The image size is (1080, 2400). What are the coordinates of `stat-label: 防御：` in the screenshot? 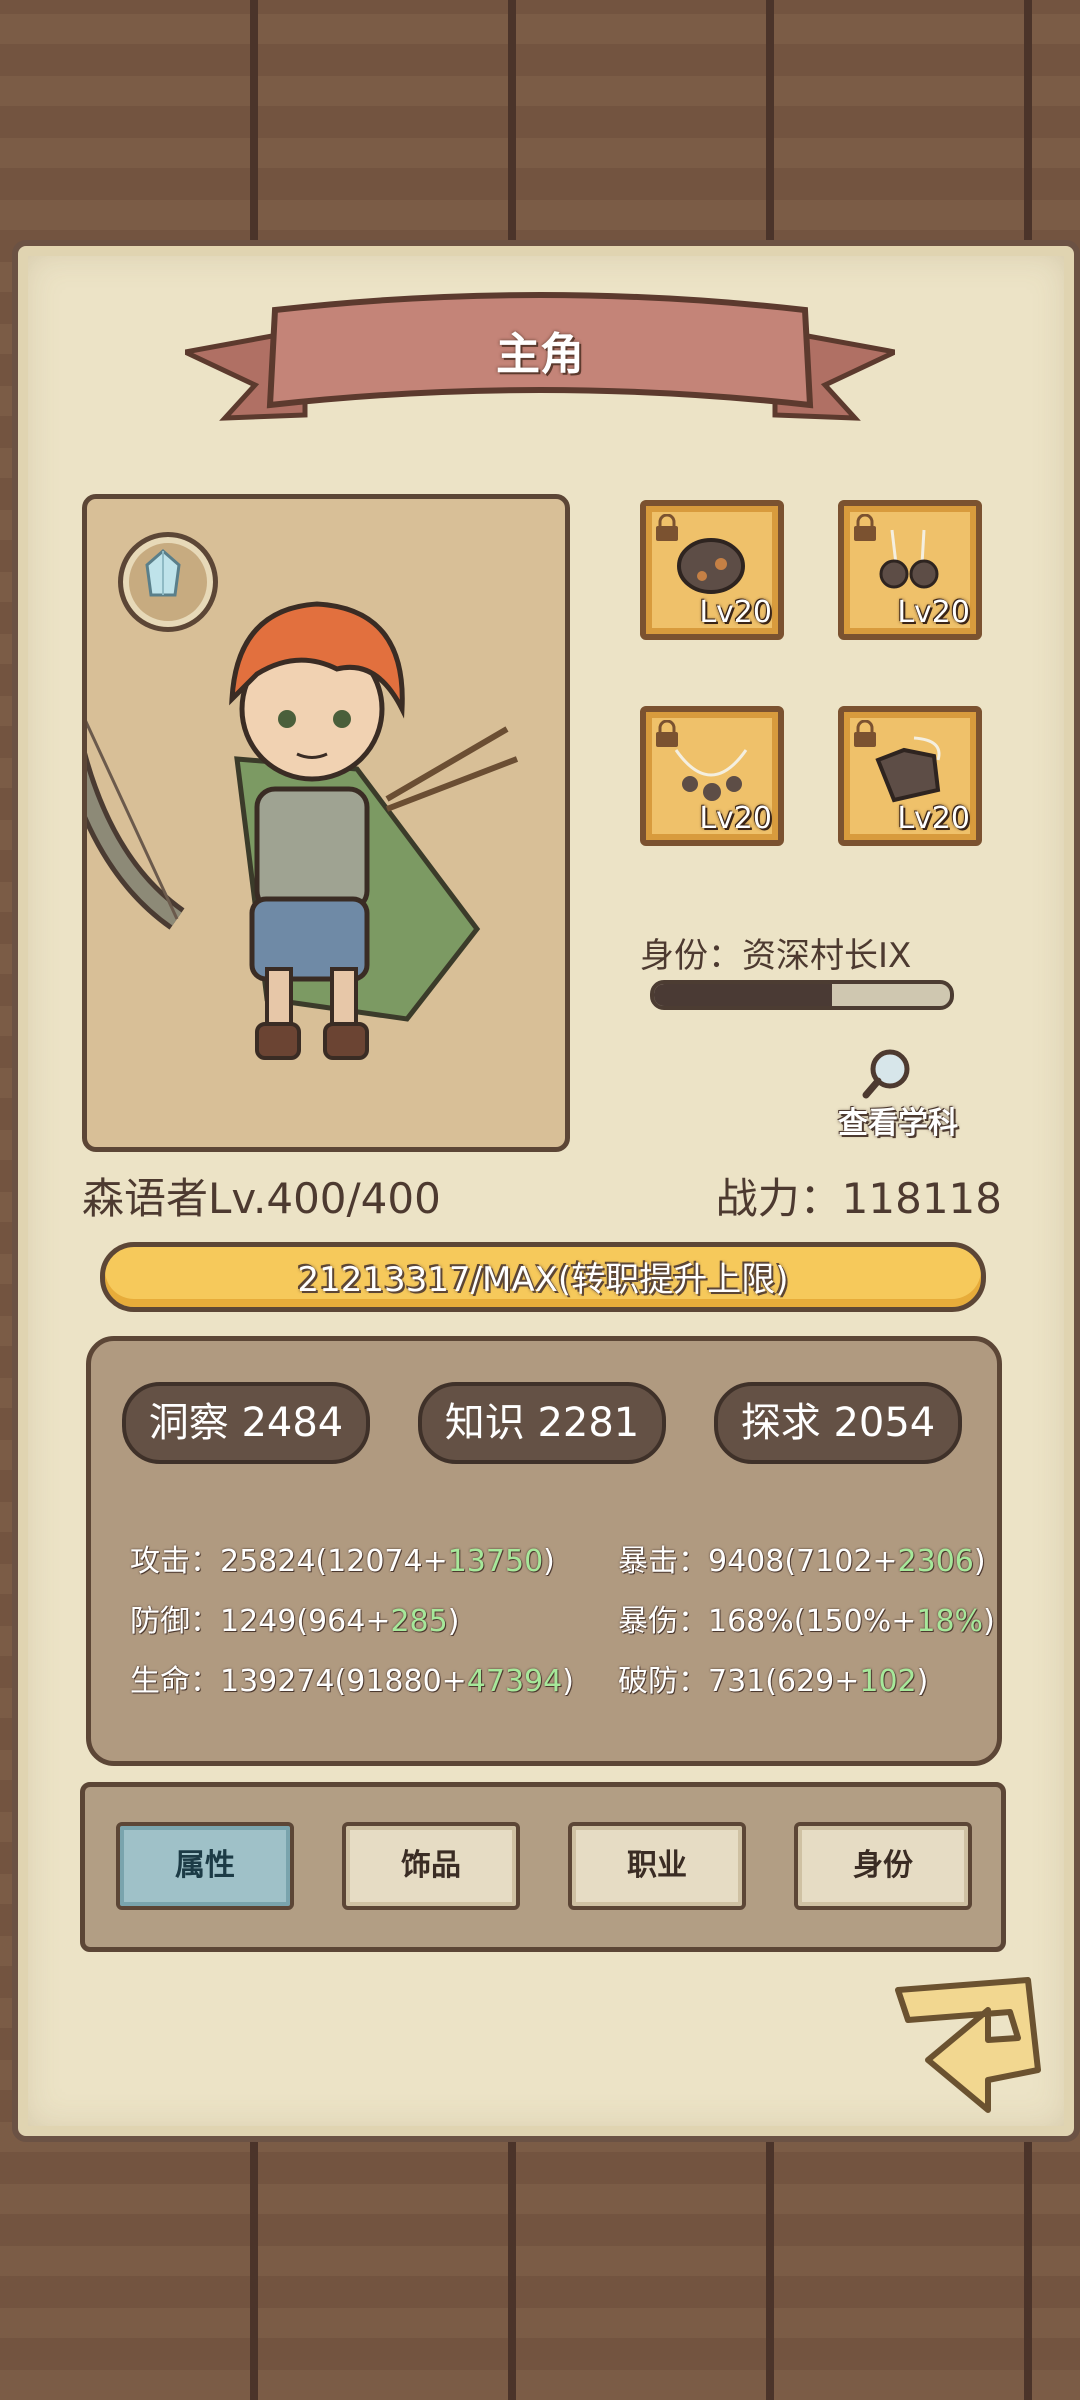 It's located at (175, 1621).